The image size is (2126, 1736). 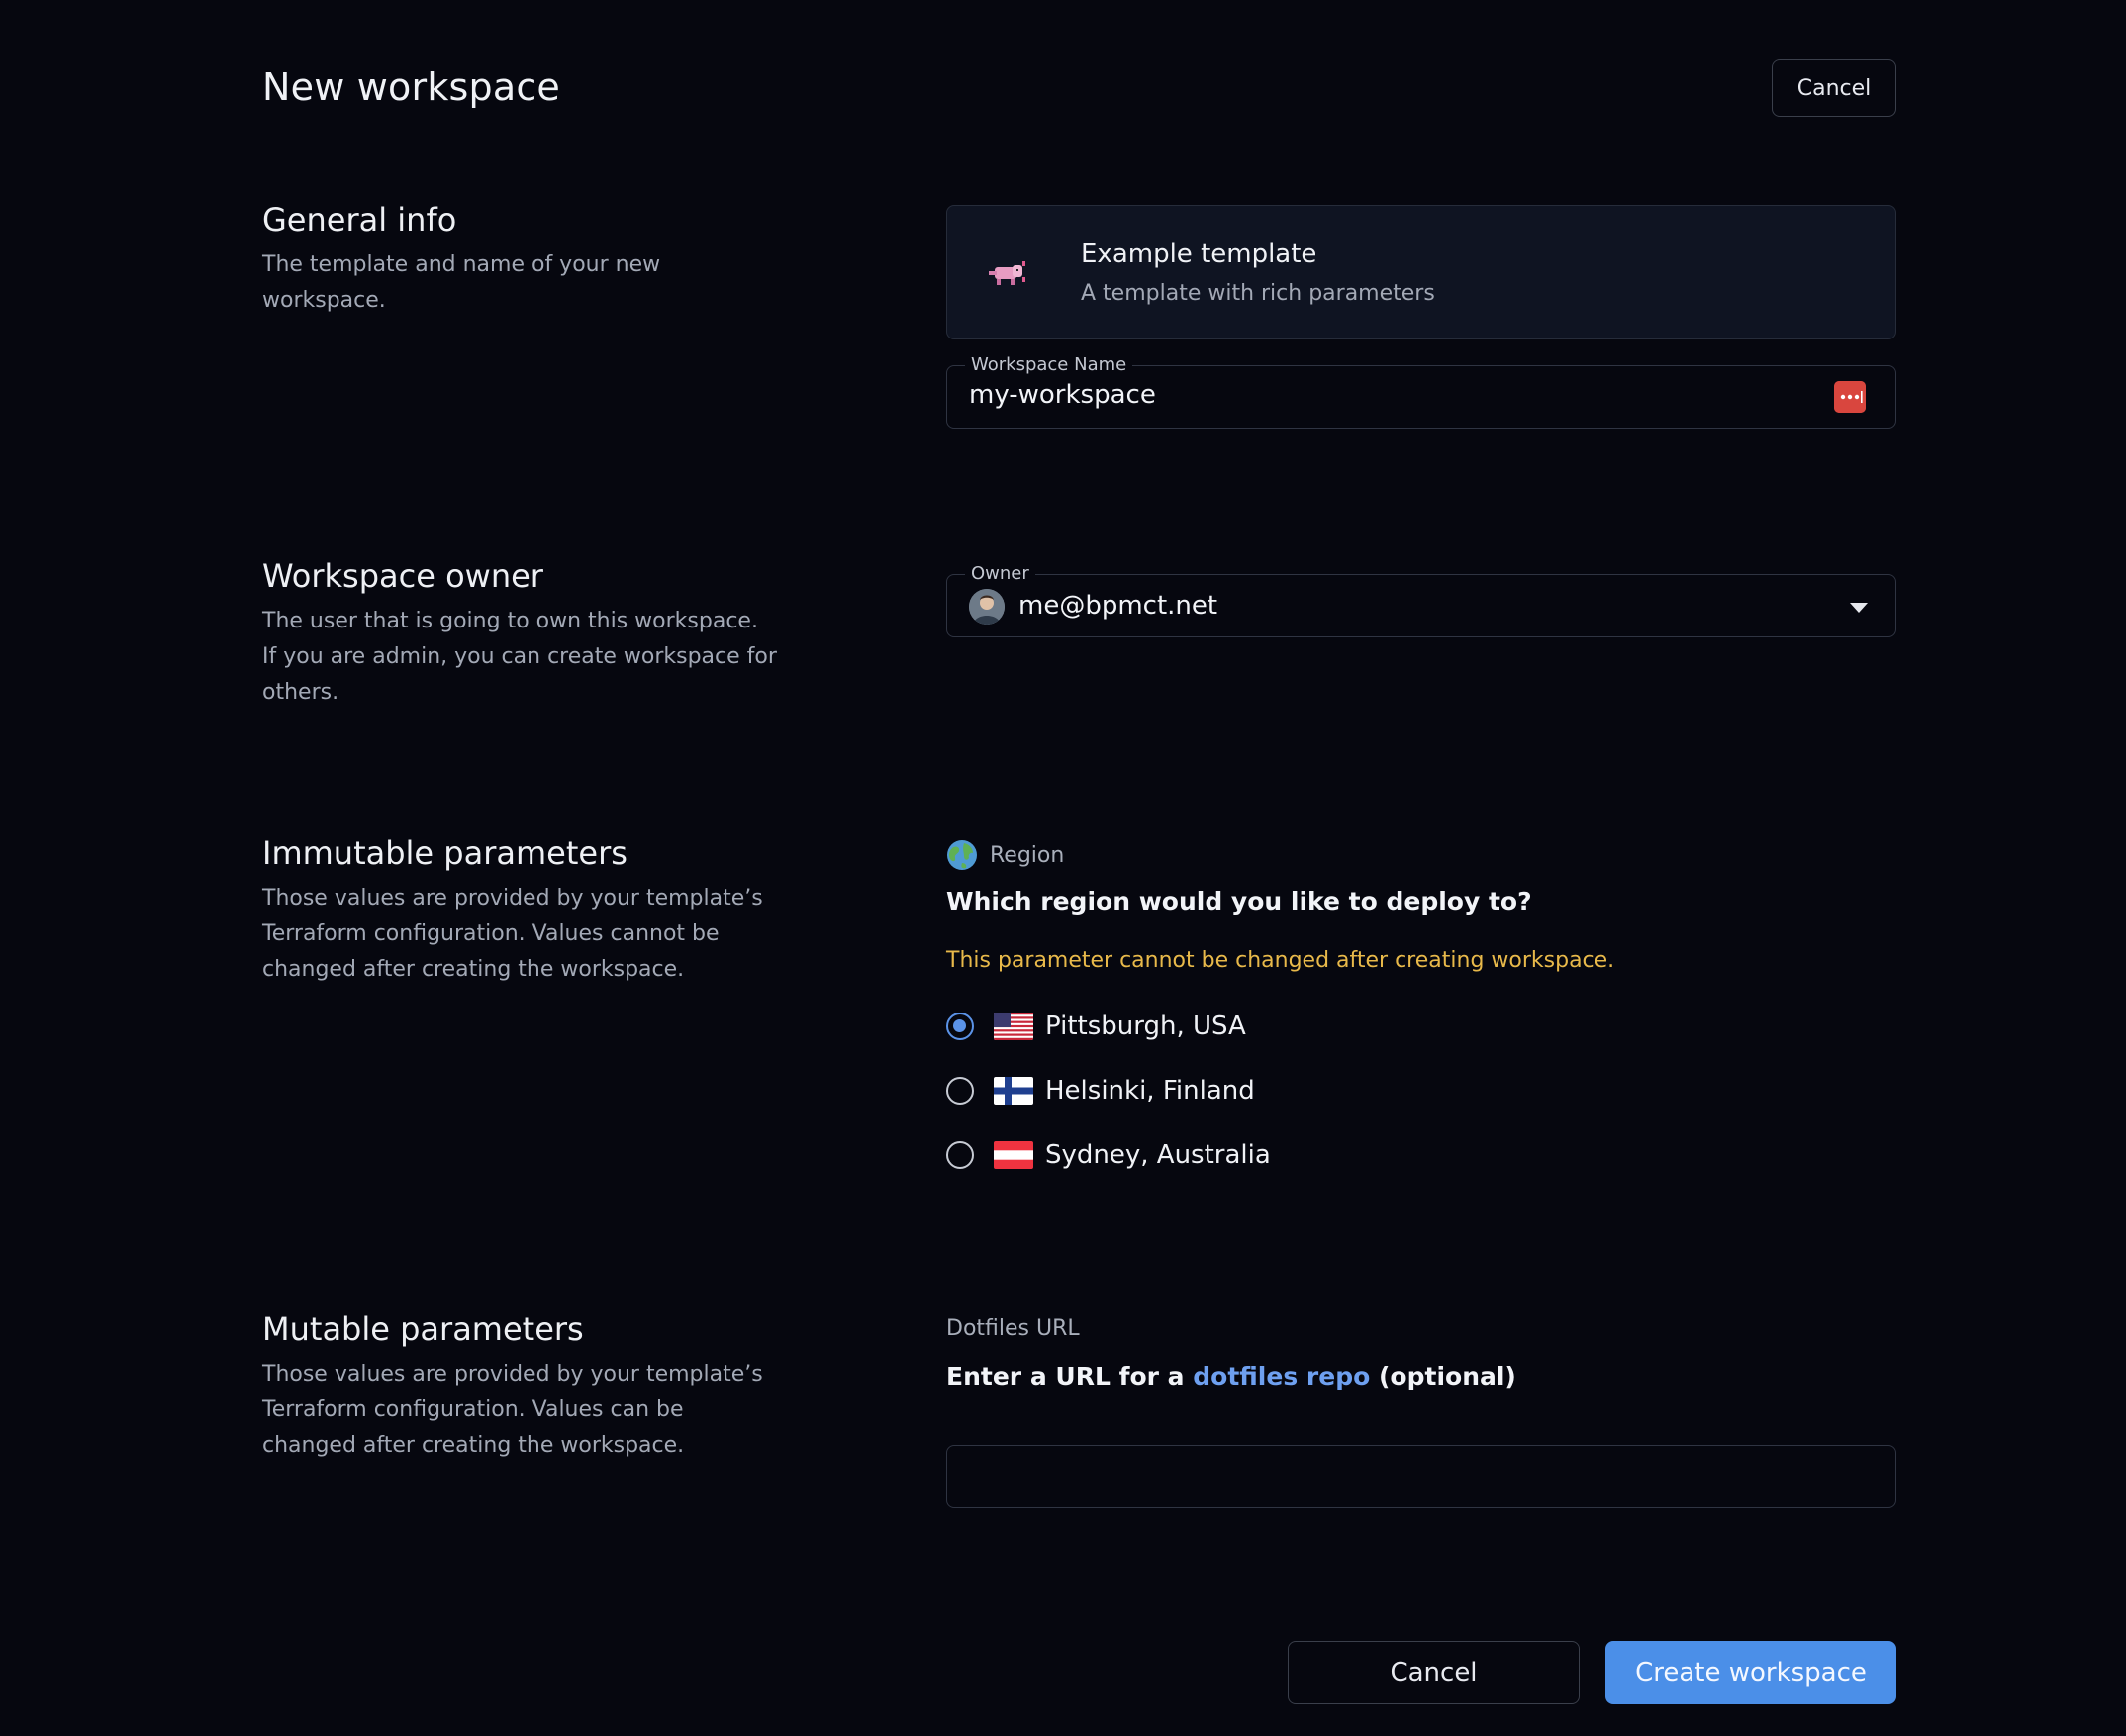 What do you see at coordinates (411, 87) in the screenshot?
I see `page-title: New workspace` at bounding box center [411, 87].